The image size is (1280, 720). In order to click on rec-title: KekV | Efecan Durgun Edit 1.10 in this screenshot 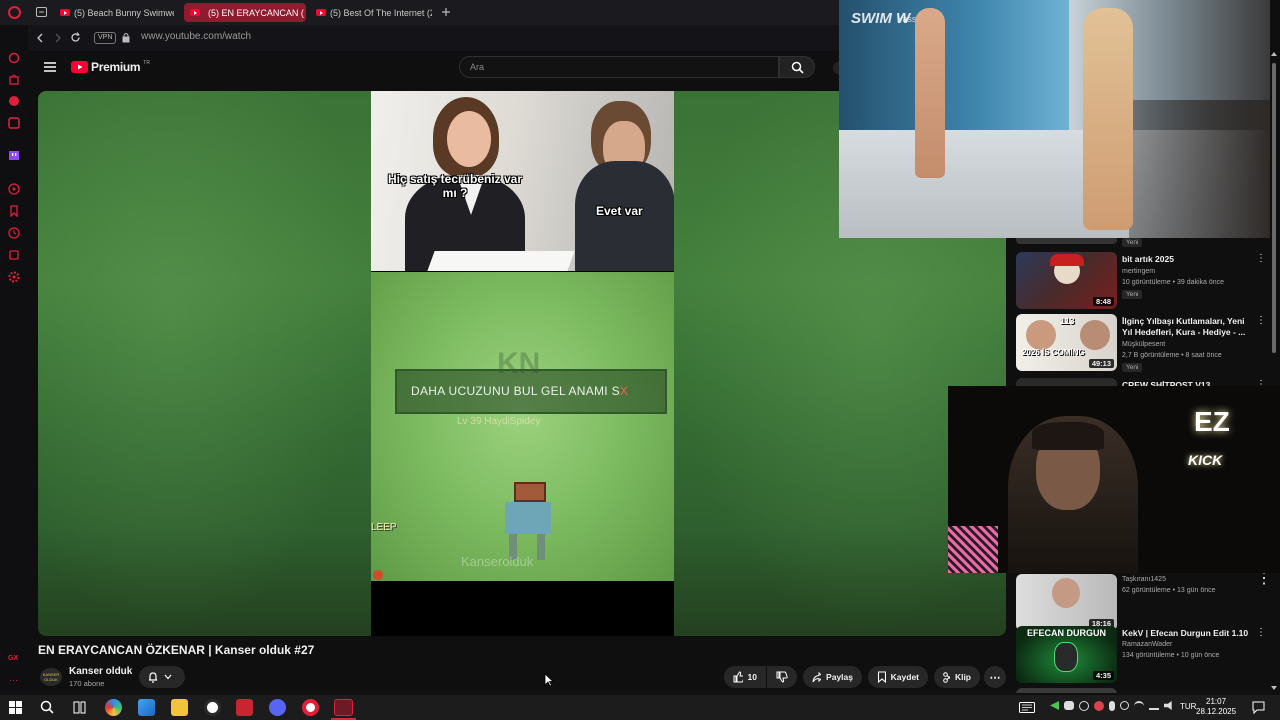, I will do `click(1186, 633)`.